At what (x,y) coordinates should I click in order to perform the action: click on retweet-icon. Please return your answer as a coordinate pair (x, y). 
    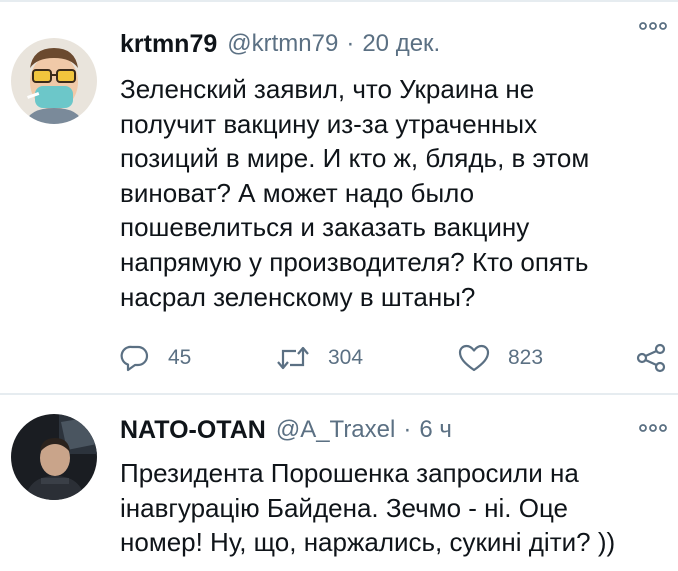
    Looking at the image, I should click on (293, 358).